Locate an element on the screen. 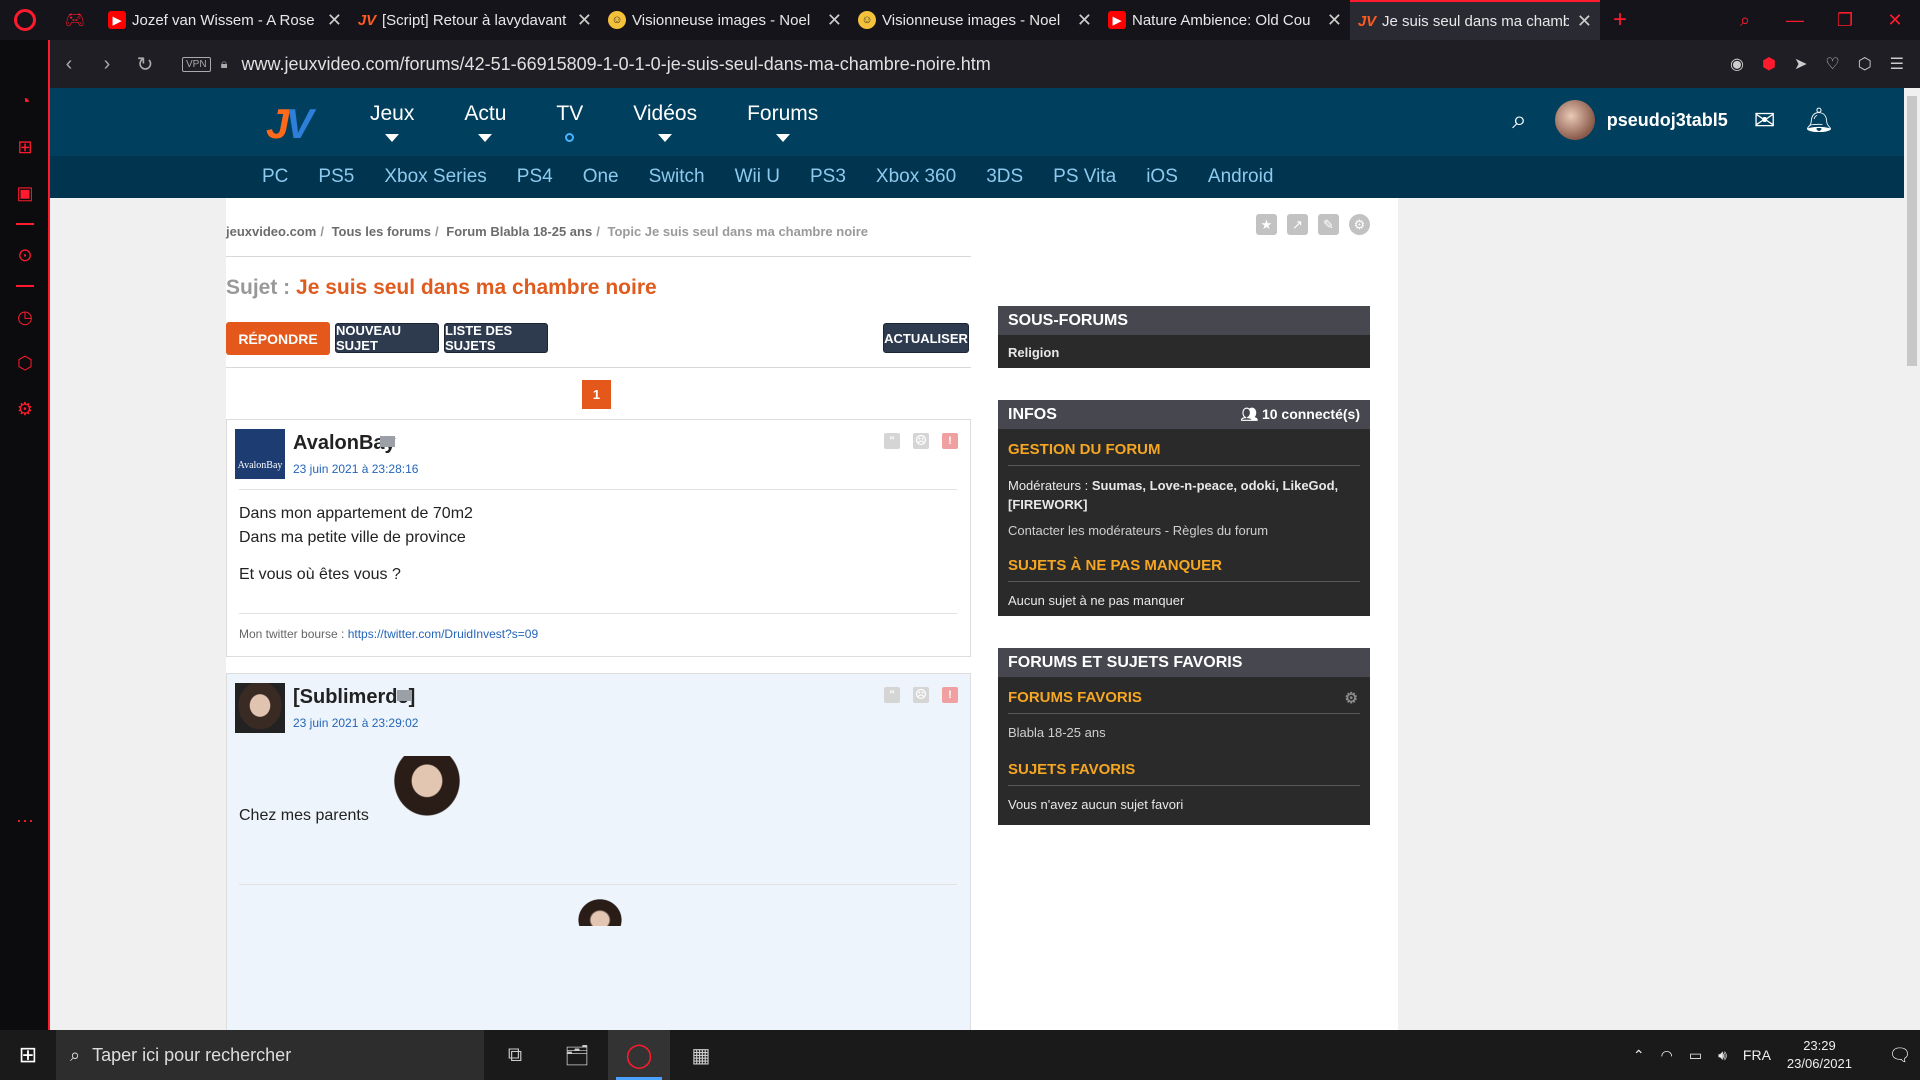 The image size is (1920, 1080). nav-jeux: Jeux is located at coordinates (392, 122).